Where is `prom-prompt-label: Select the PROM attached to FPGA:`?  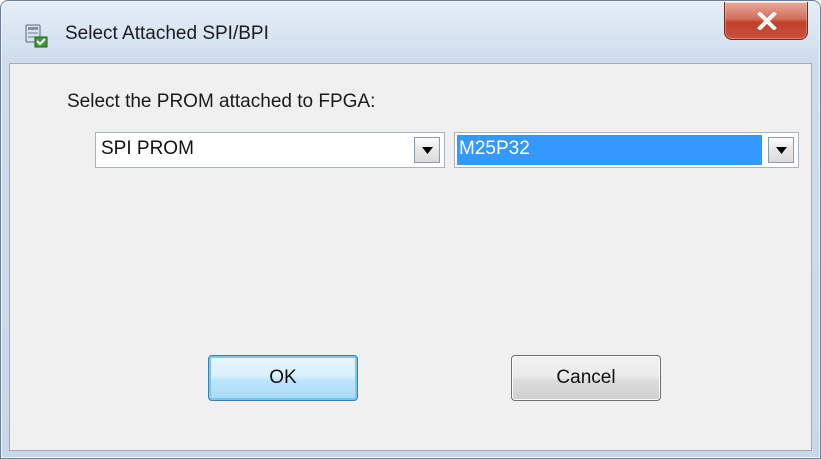 prom-prompt-label: Select the PROM attached to FPGA: is located at coordinates (221, 101).